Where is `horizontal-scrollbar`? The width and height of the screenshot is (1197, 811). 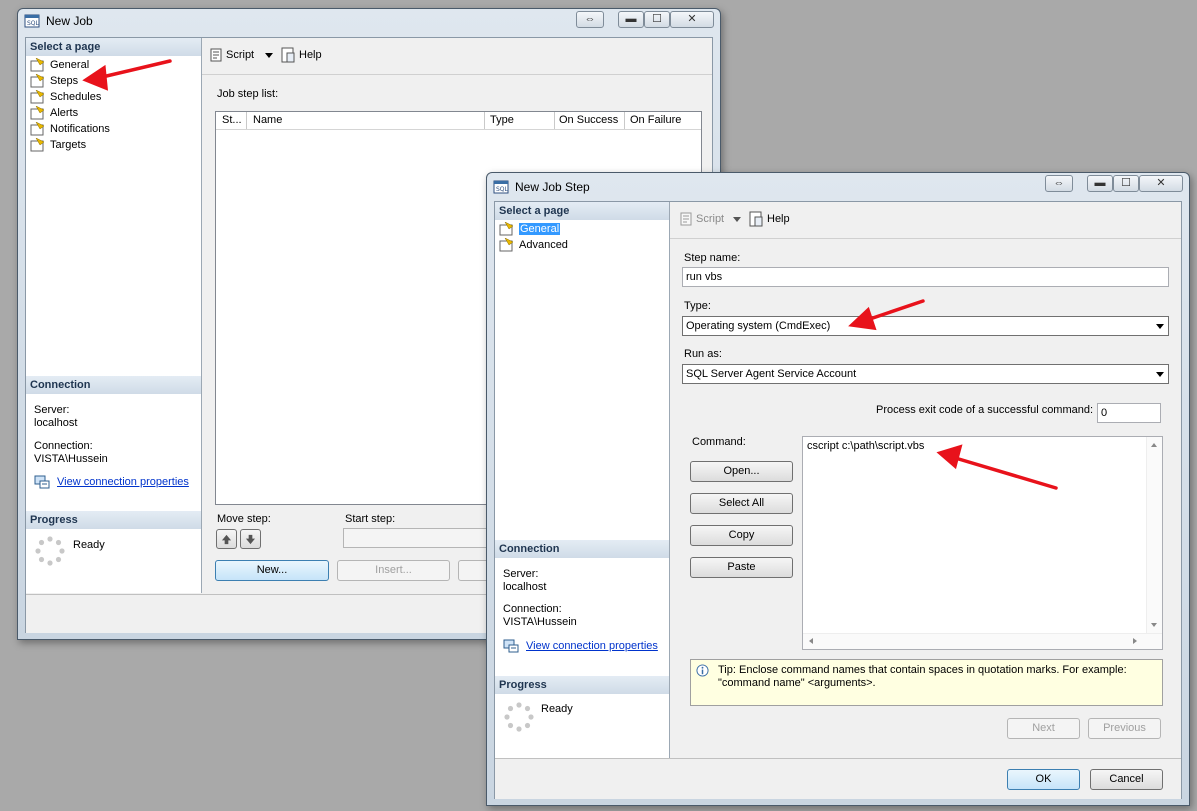
horizontal-scrollbar is located at coordinates (982, 641).